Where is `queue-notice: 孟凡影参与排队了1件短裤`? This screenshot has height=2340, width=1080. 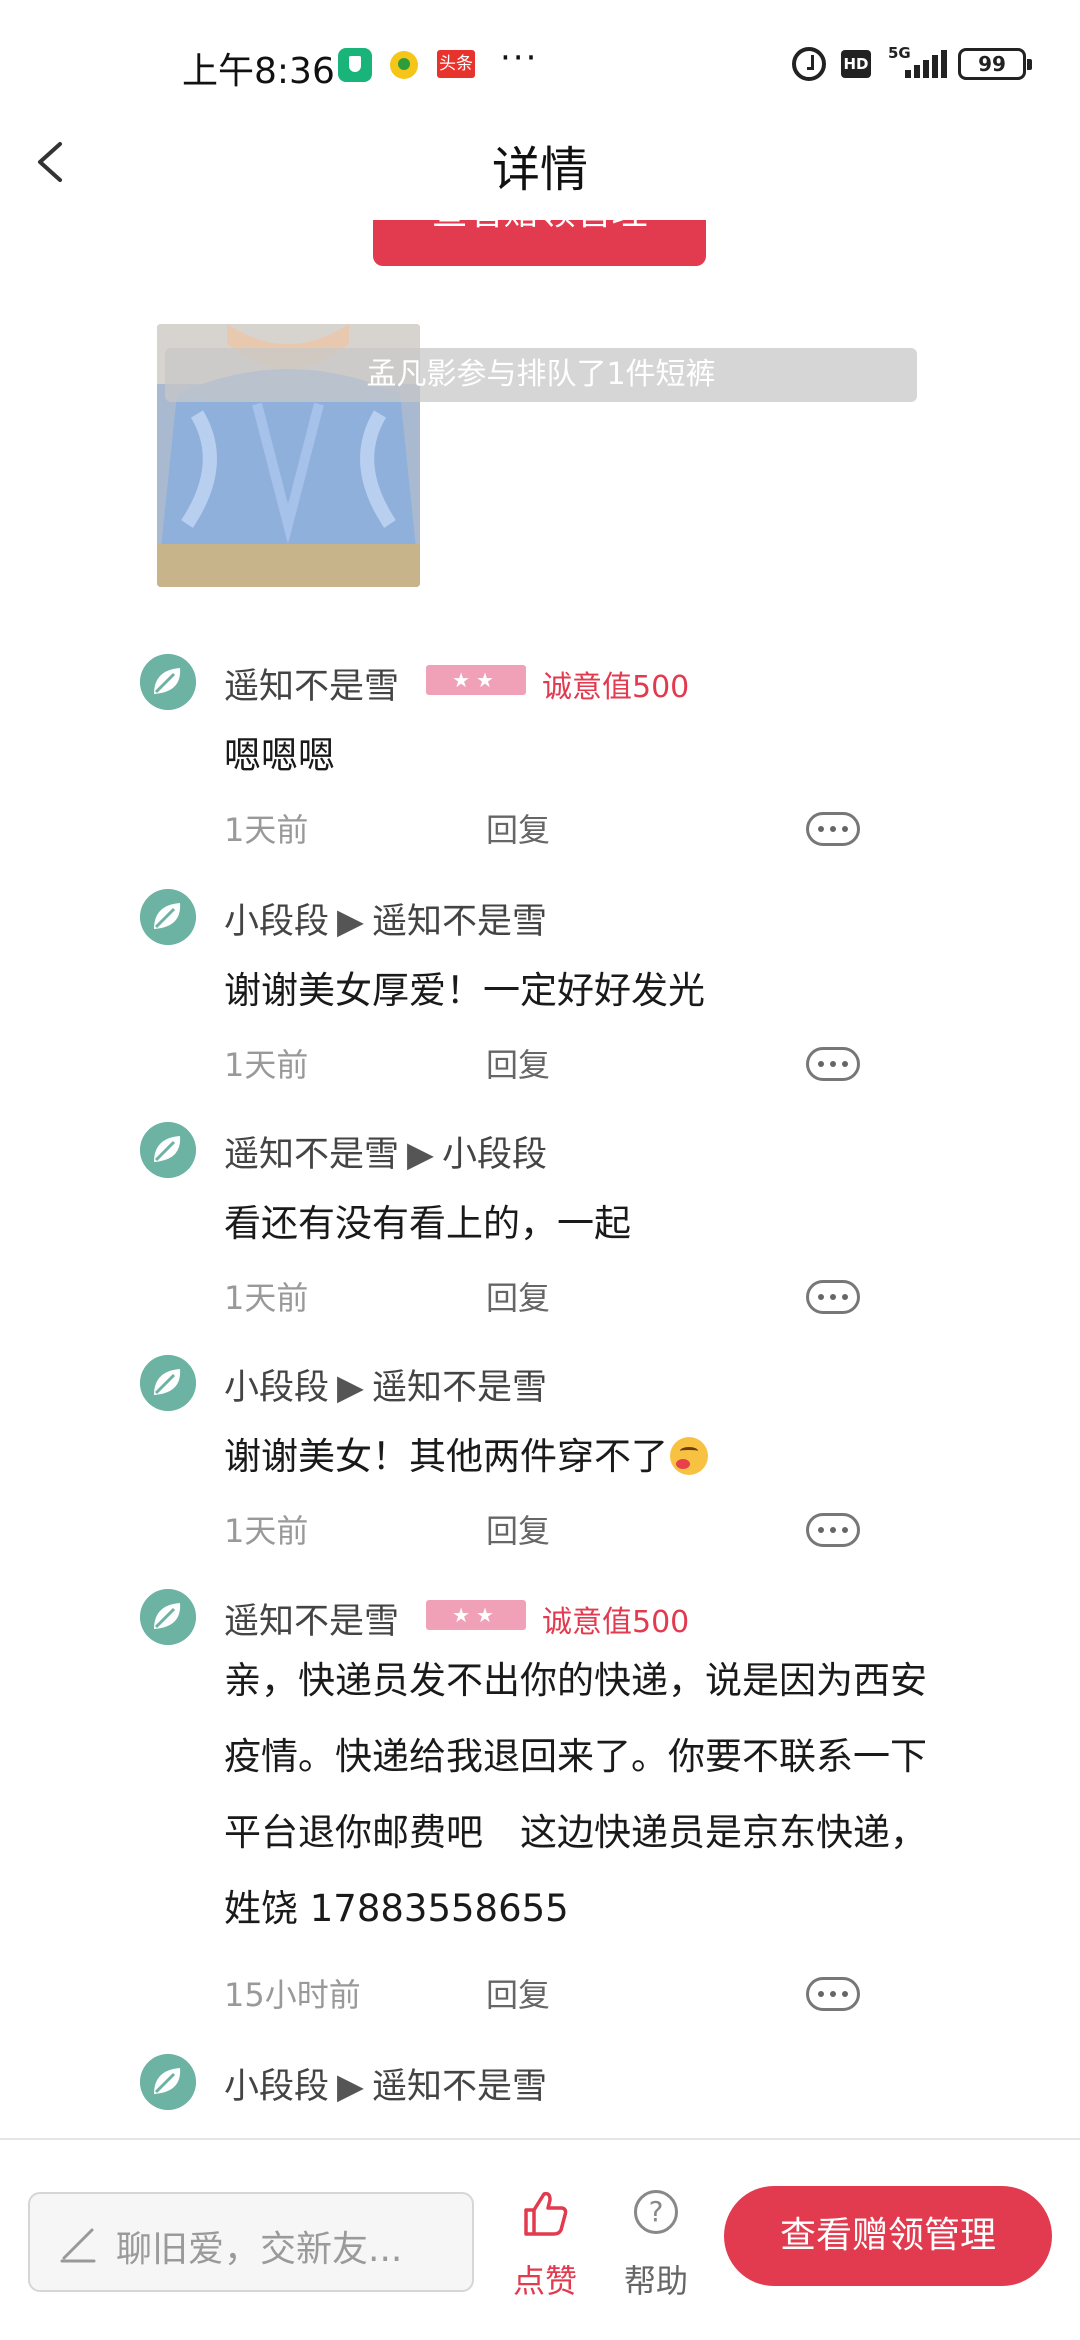
queue-notice: 孟凡影参与排队了1件短裤 is located at coordinates (541, 375).